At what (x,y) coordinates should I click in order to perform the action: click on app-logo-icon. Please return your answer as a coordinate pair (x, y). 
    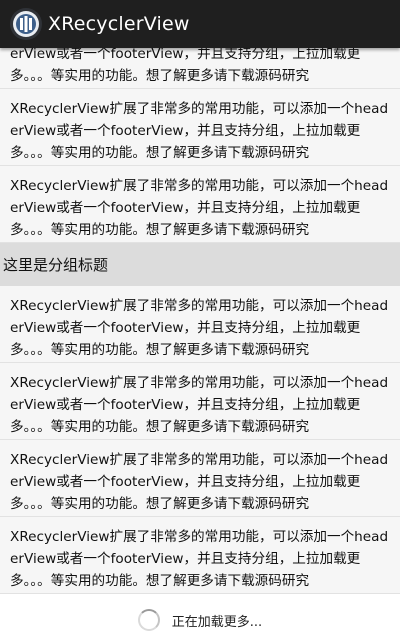
    Looking at the image, I should click on (26, 24).